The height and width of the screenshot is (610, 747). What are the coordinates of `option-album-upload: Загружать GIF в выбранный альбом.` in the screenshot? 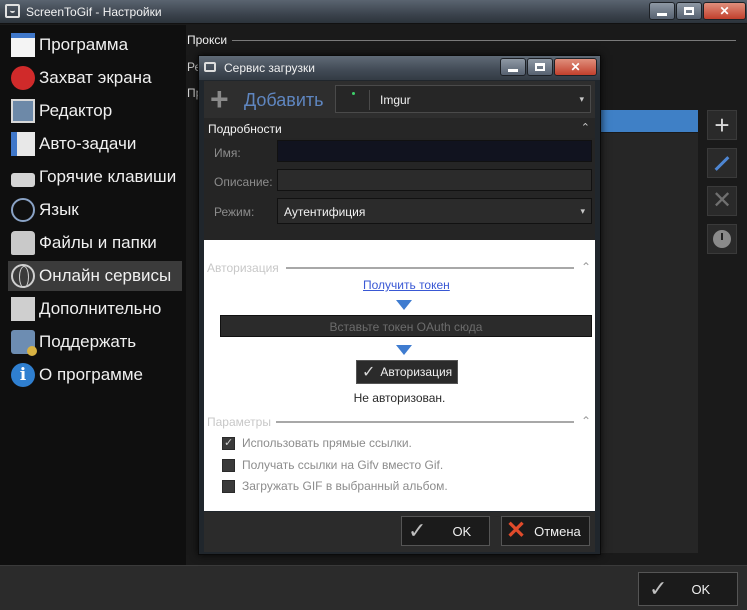 It's located at (335, 486).